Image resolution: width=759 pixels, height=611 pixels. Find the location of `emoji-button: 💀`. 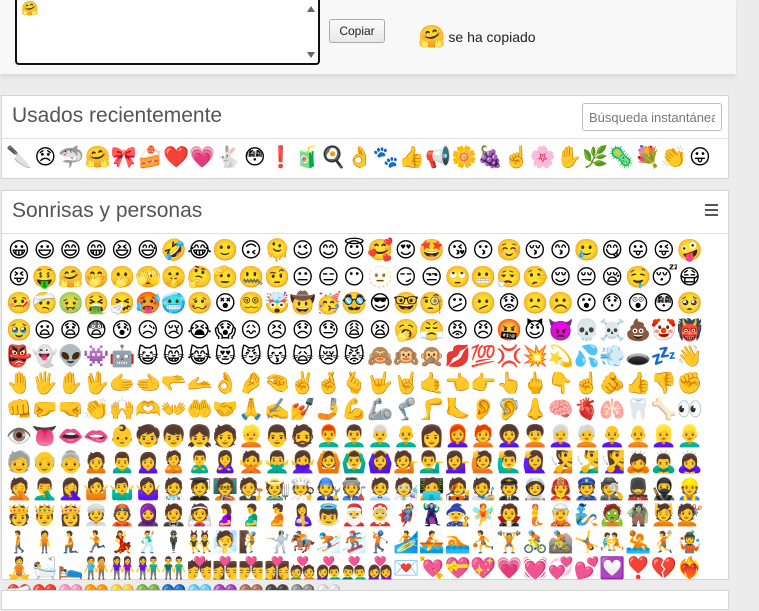

emoji-button: 💀 is located at coordinates (587, 330).